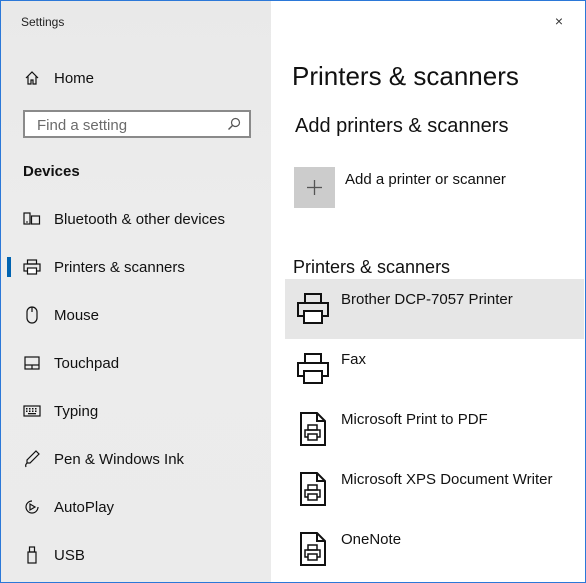 Image resolution: width=586 pixels, height=583 pixels. What do you see at coordinates (32, 315) in the screenshot?
I see `mouse-icon` at bounding box center [32, 315].